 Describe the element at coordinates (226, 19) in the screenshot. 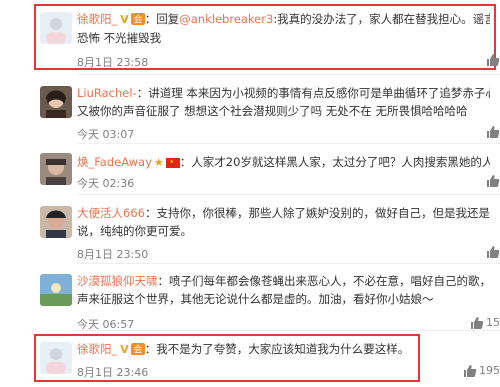

I see `mention-link: @anklebreaker3` at that location.